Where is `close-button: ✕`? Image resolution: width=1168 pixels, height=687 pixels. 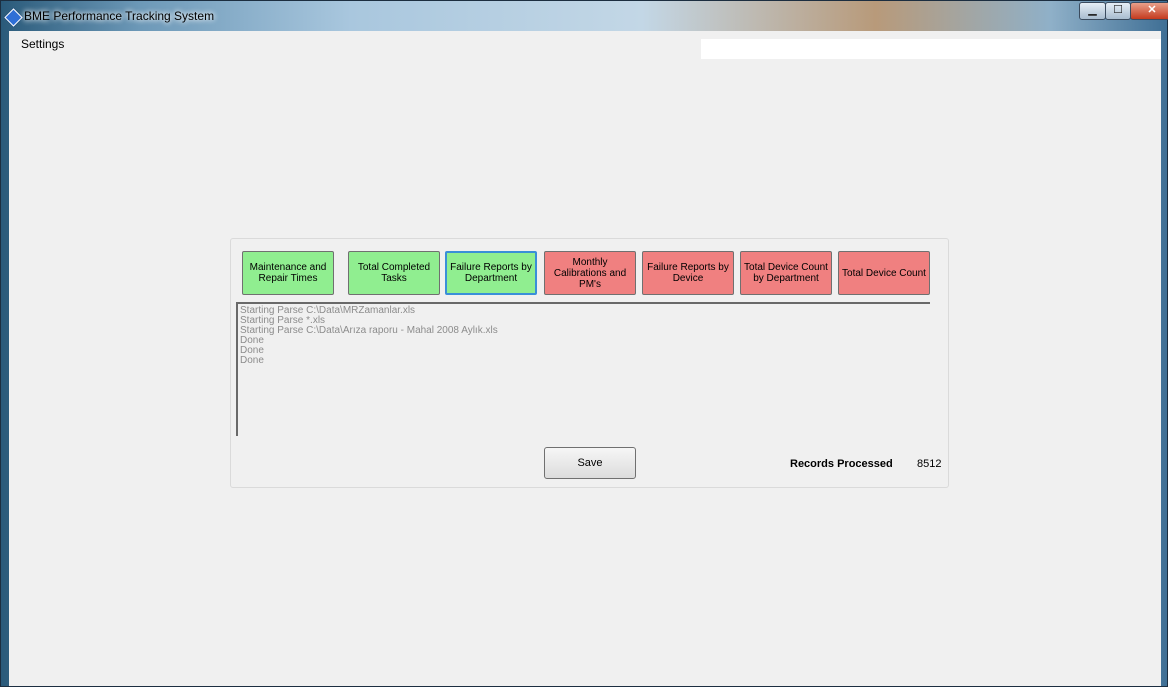
close-button: ✕ is located at coordinates (1149, 11).